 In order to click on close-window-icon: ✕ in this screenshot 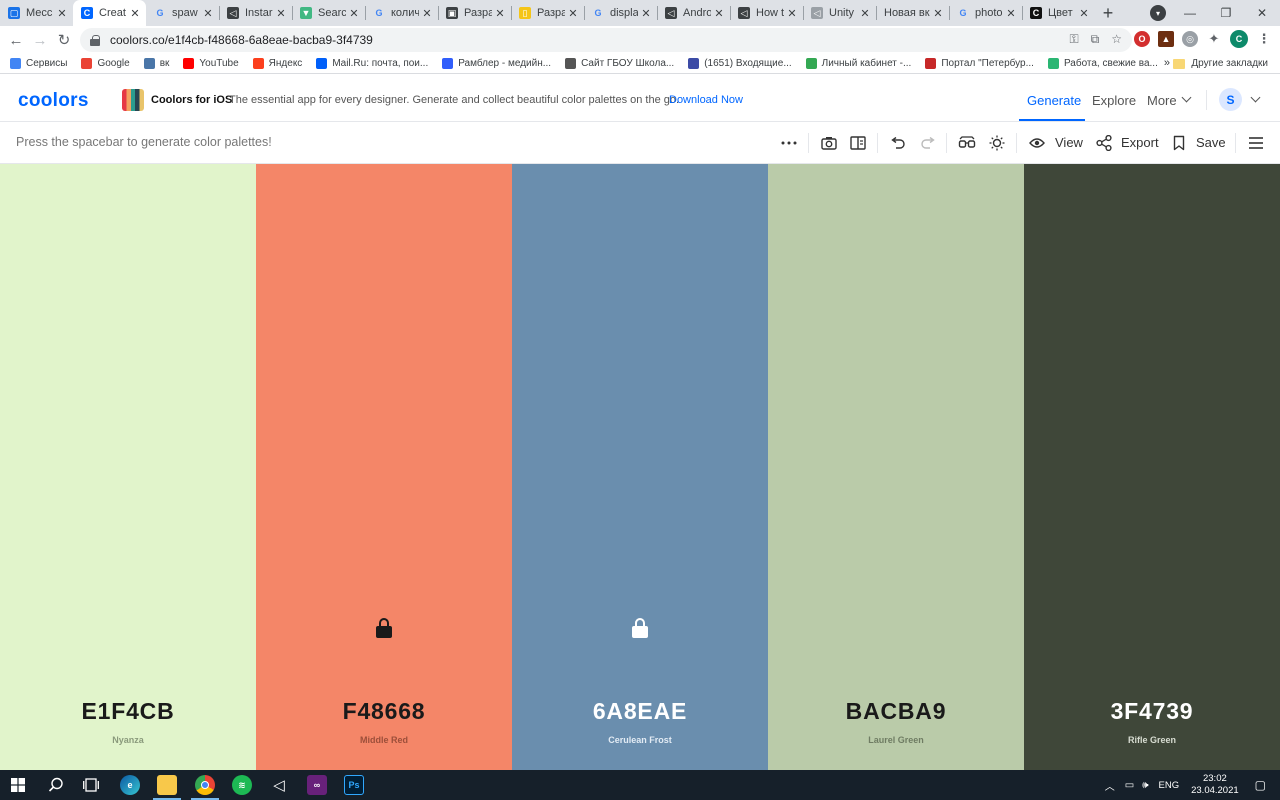, I will do `click(1262, 13)`.